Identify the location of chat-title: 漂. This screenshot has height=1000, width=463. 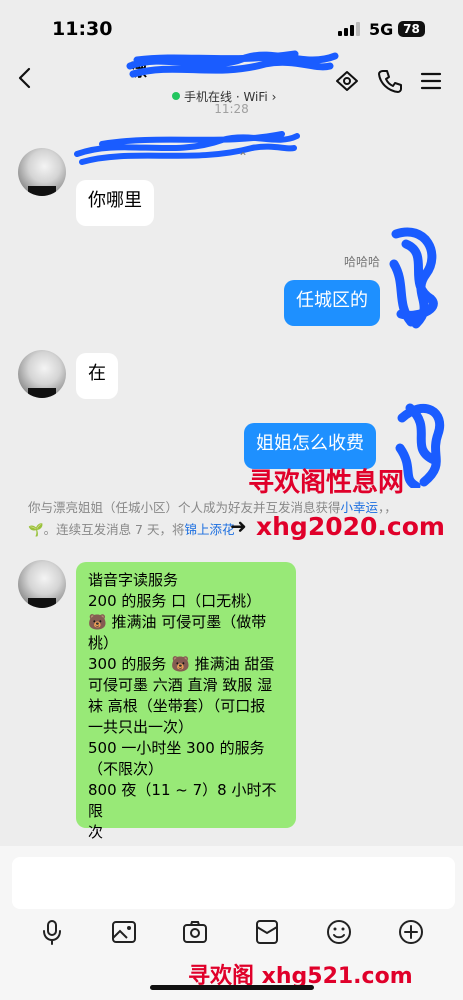
(235, 69).